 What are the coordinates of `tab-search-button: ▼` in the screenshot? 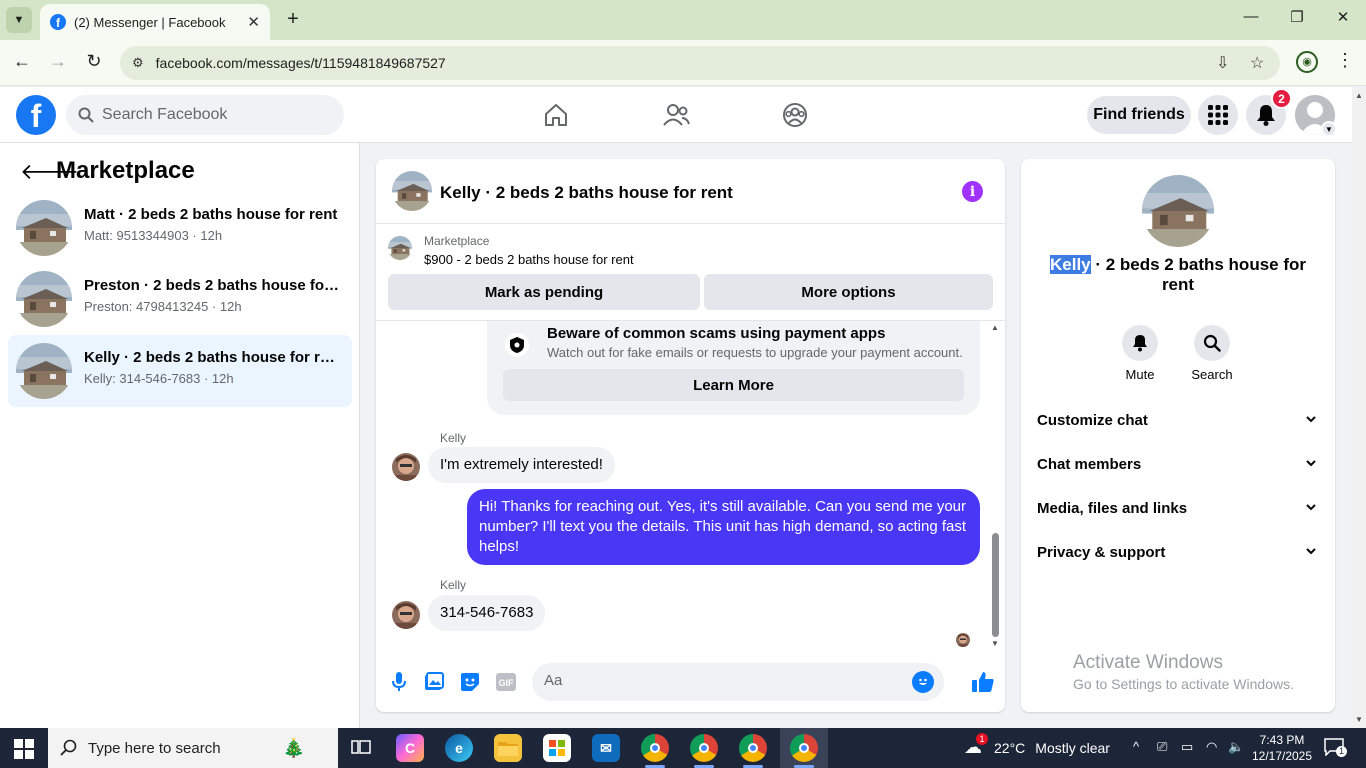 It's located at (19, 20).